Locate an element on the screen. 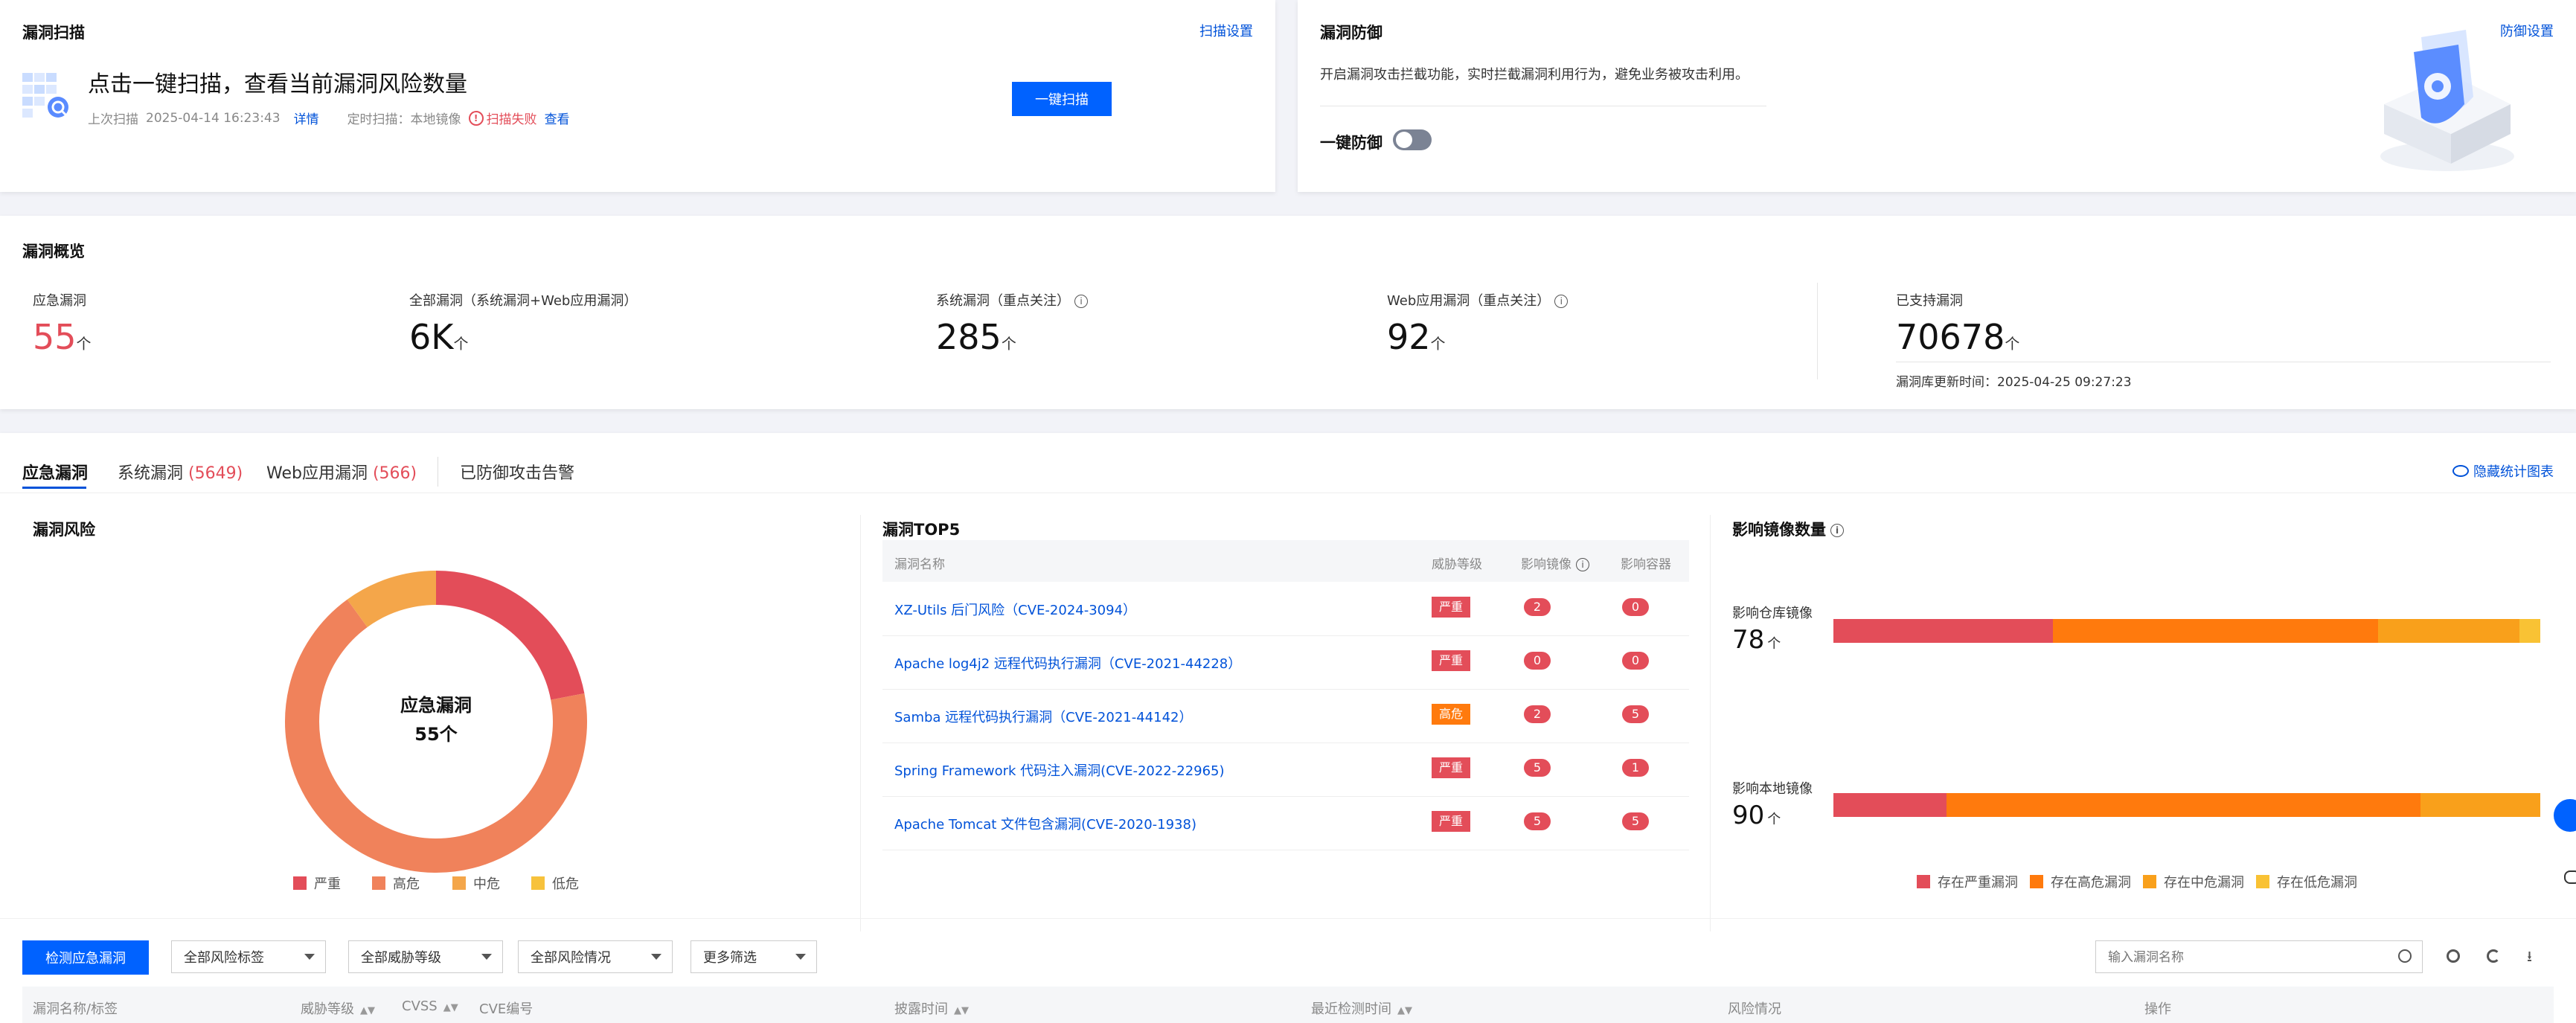 The image size is (2576, 1023). level-tag: 严重 is located at coordinates (1452, 821).